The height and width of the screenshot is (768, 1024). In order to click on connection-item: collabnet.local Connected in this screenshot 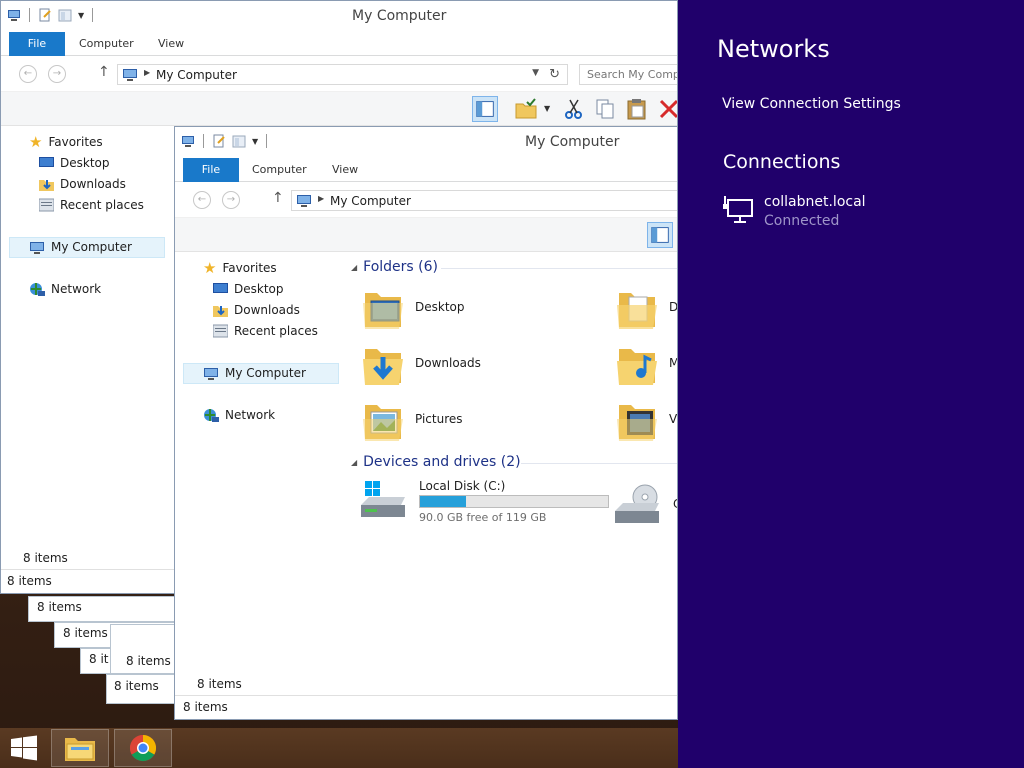, I will do `click(794, 211)`.